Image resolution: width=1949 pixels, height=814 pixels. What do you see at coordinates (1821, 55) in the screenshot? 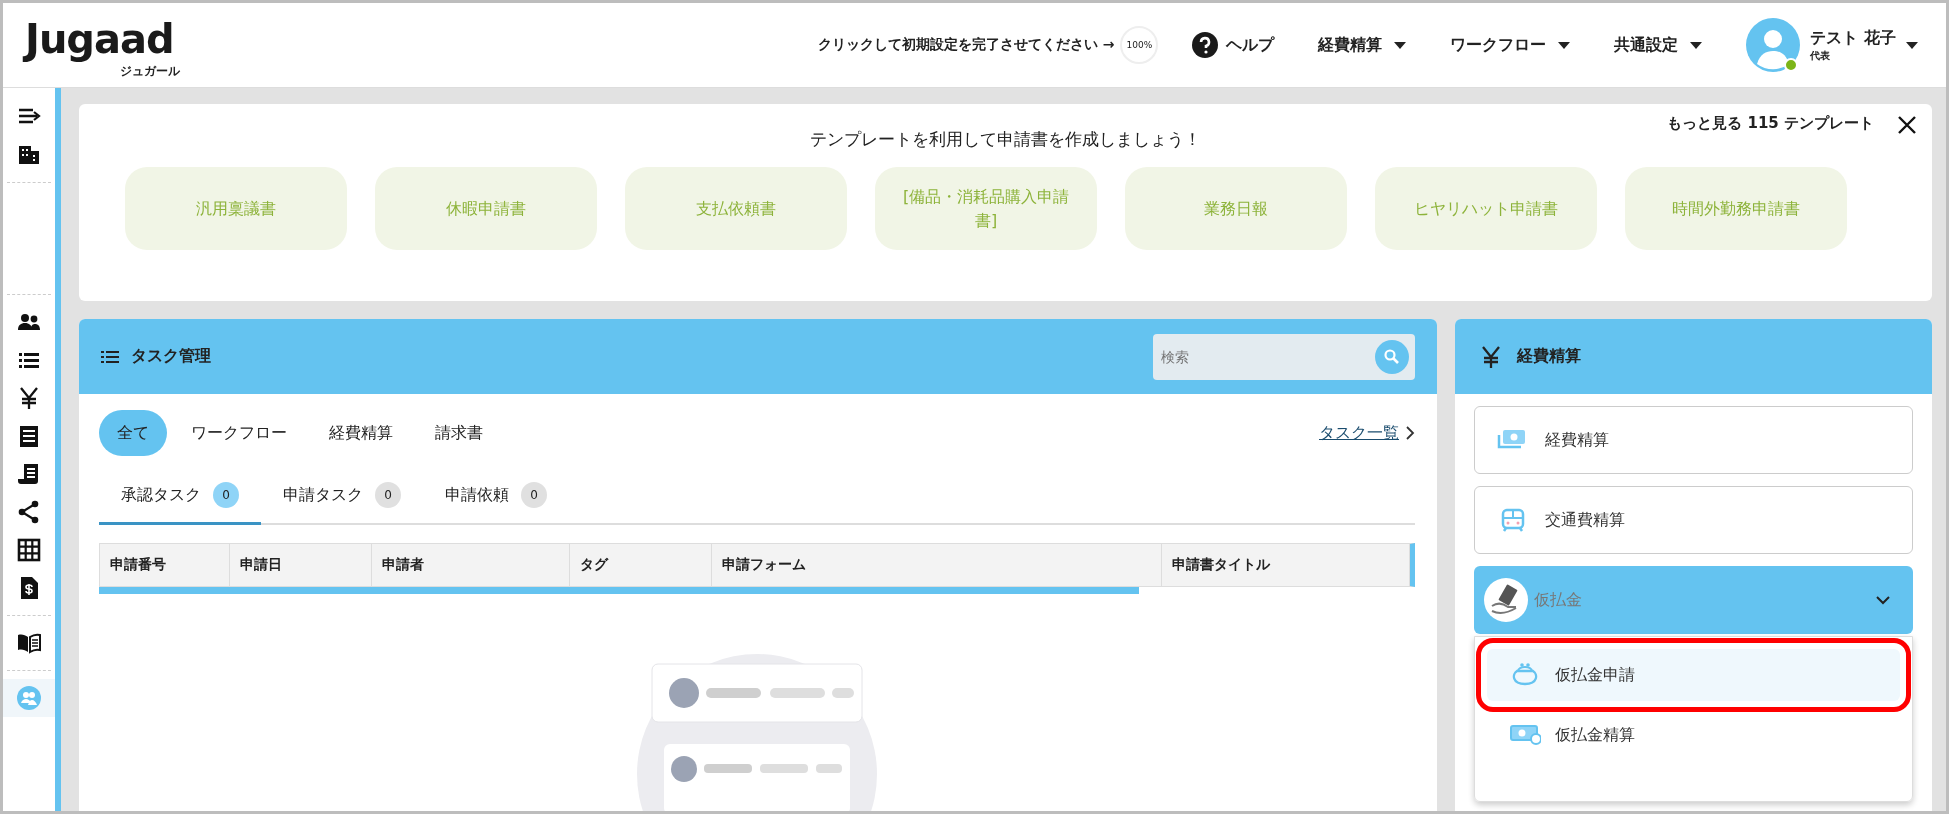
I see `user-role: 代表` at bounding box center [1821, 55].